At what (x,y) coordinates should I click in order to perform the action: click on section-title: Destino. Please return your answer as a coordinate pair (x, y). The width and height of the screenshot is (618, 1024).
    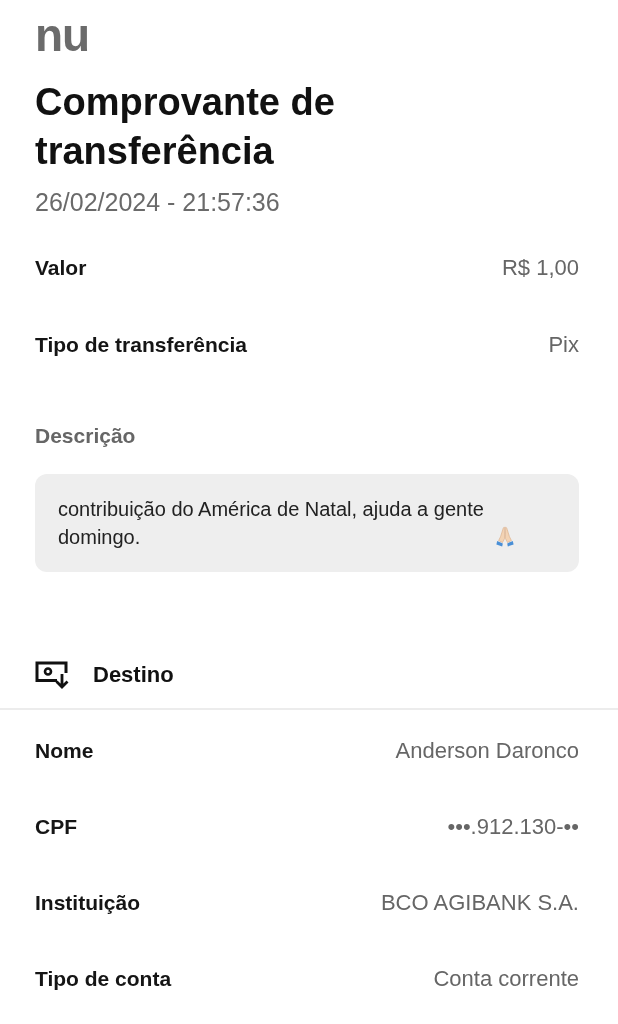
    Looking at the image, I should click on (133, 675).